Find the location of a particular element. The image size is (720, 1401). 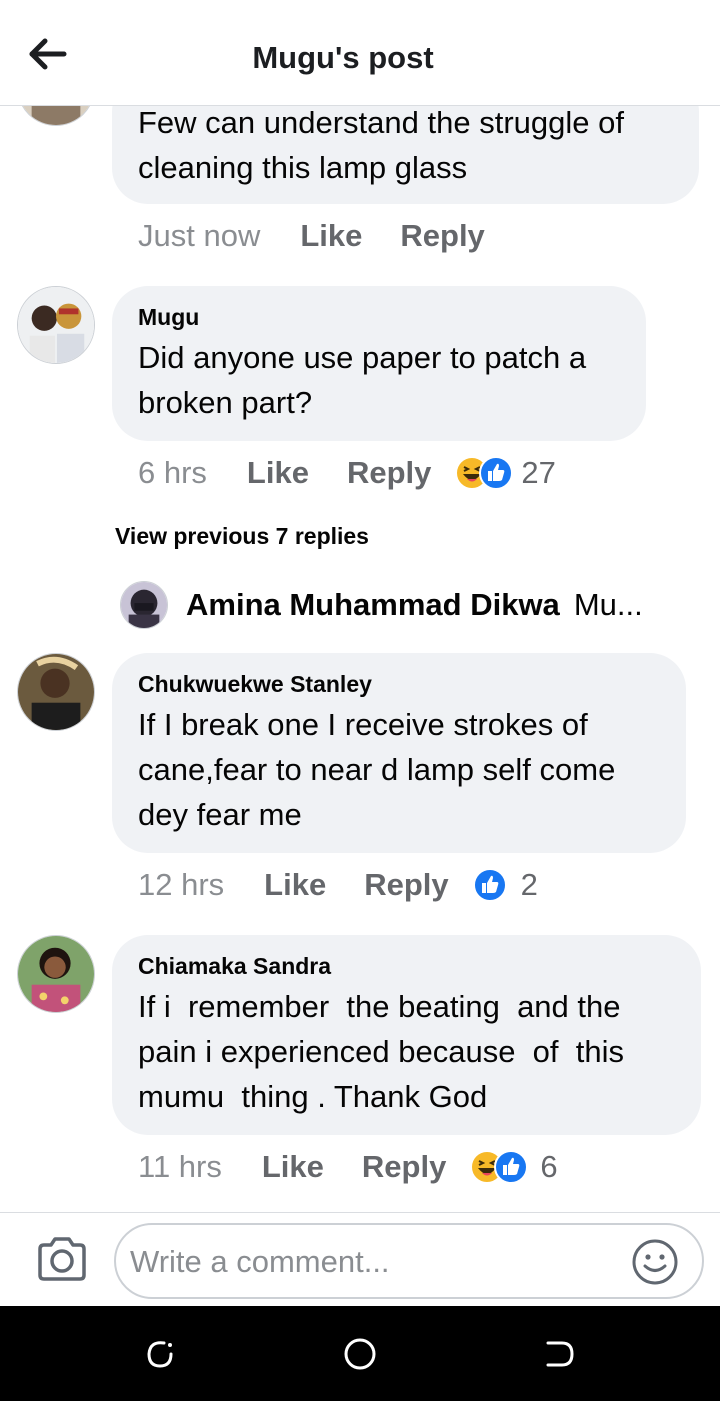

reaction-count: 27 is located at coordinates (538, 472).